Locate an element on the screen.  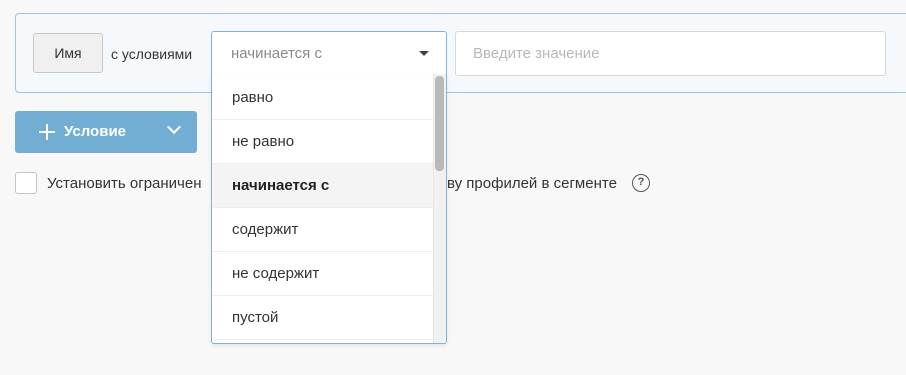
dropdown-scrollbar is located at coordinates (439, 208).